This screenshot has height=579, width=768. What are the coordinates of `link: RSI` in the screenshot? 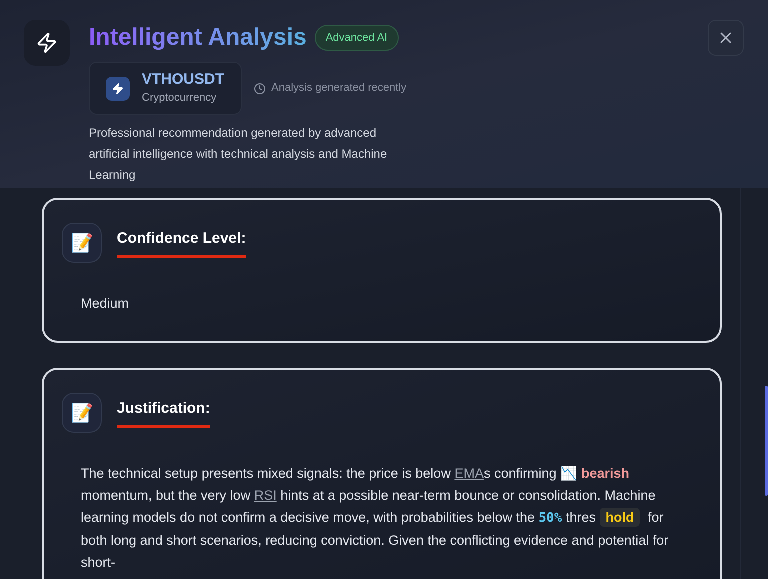 It's located at (265, 495).